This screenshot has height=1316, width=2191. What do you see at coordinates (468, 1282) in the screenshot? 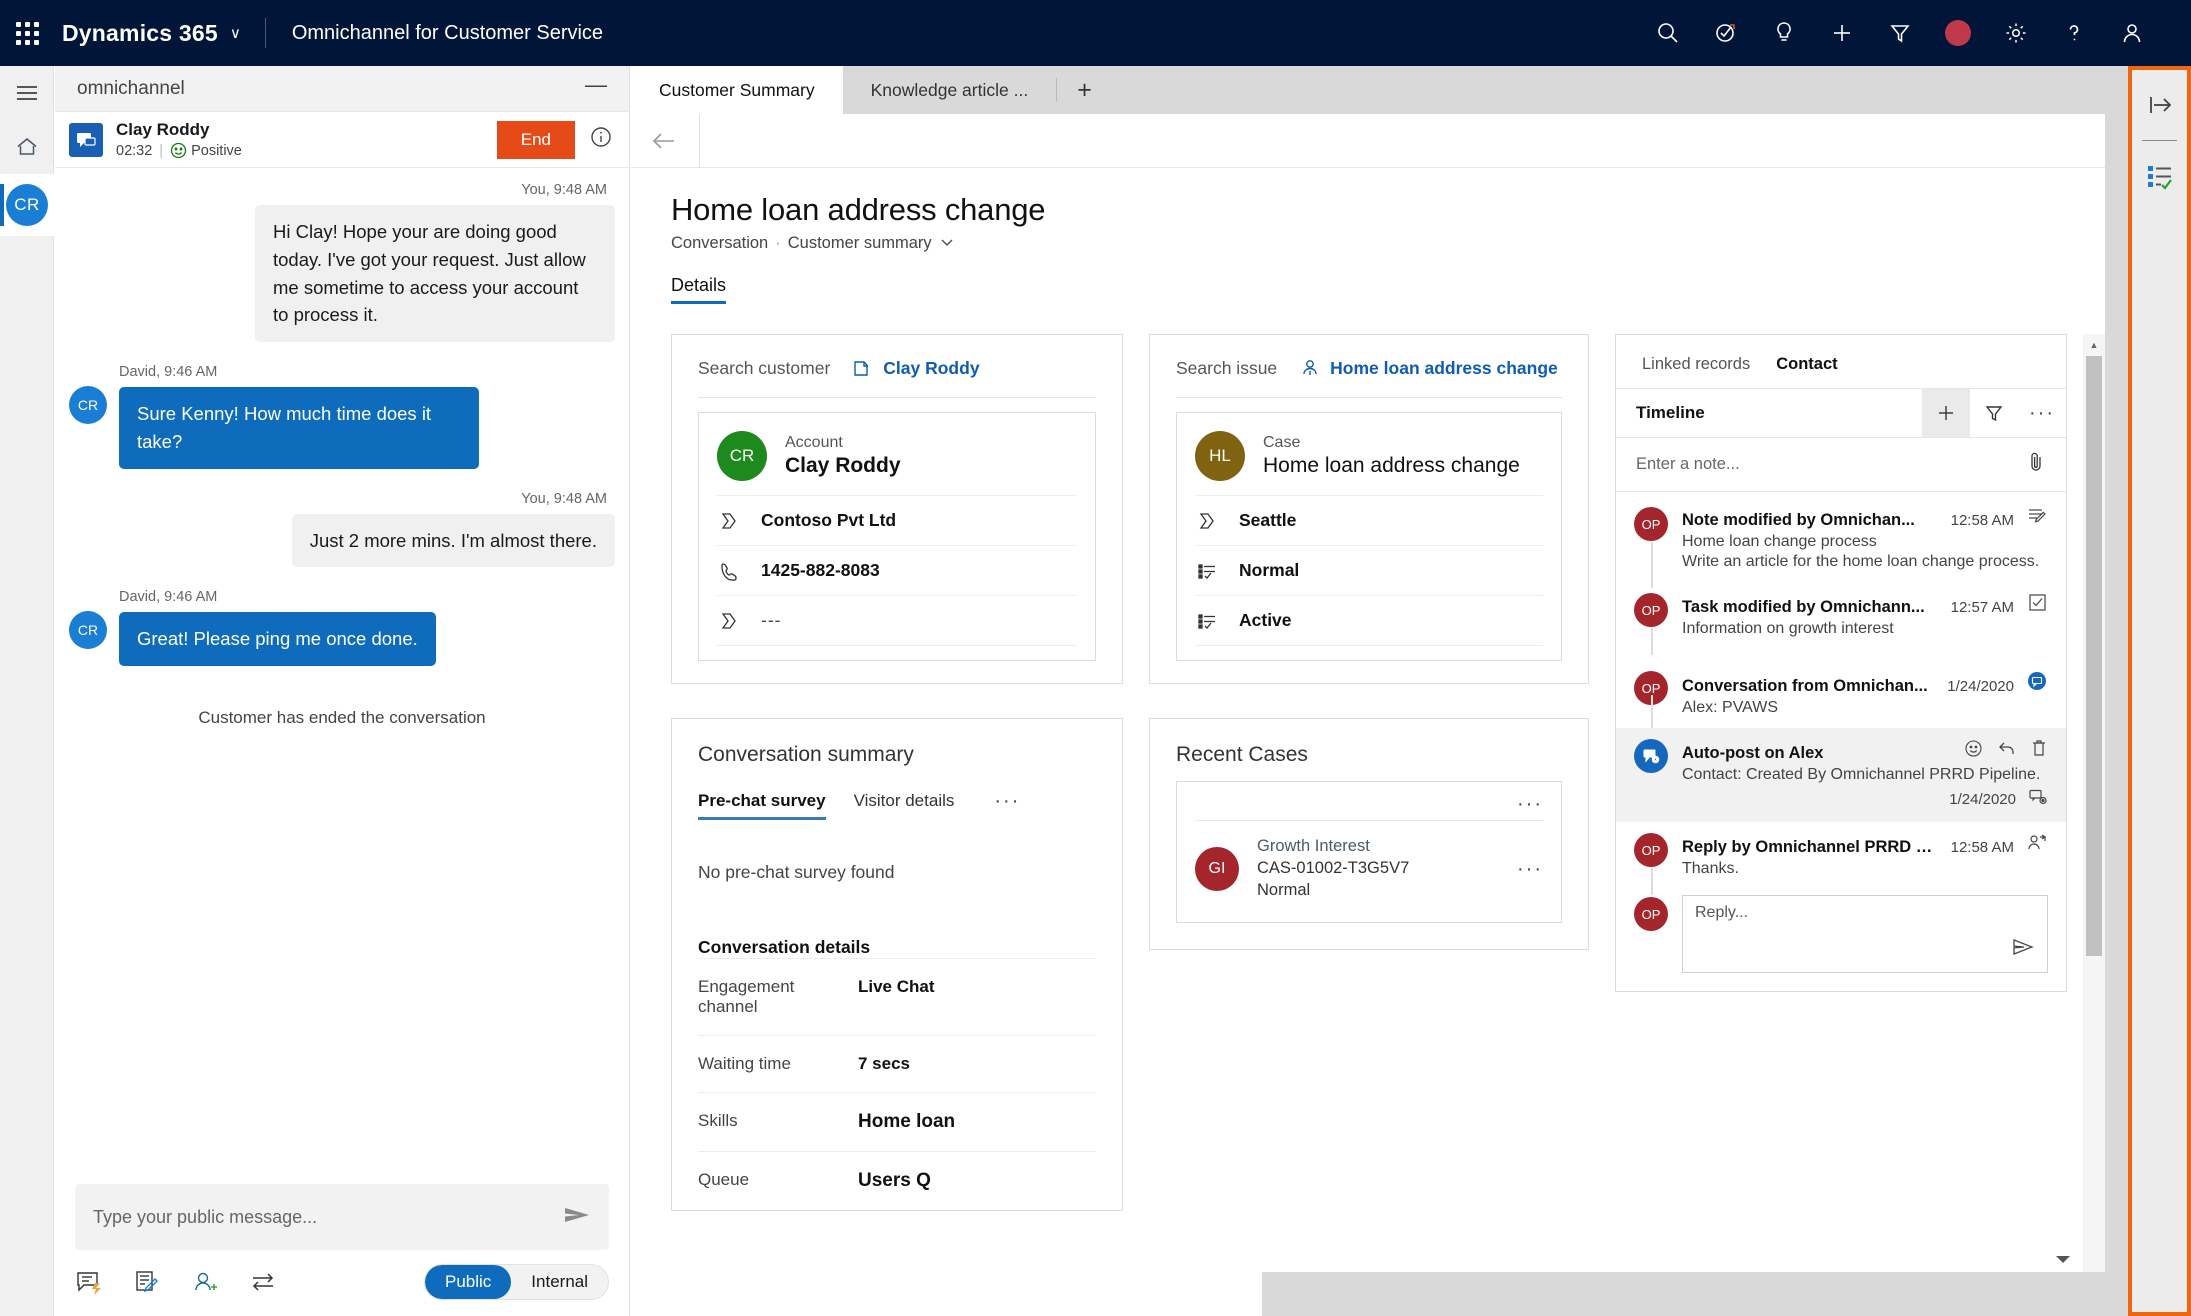
I see `toggle-public: Public` at bounding box center [468, 1282].